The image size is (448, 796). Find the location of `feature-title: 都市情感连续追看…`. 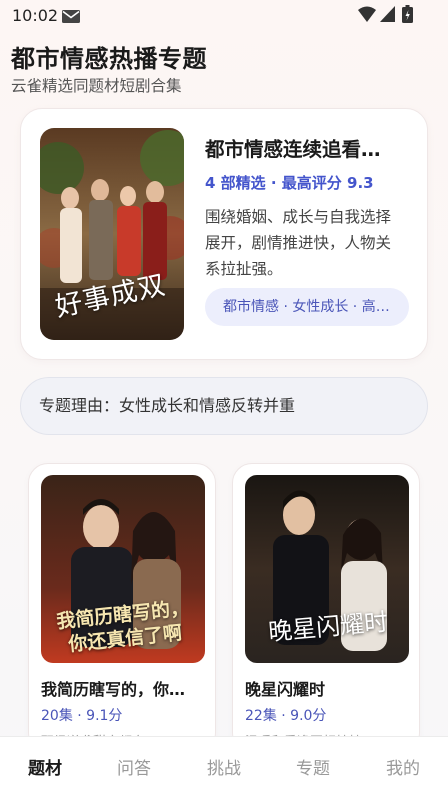

feature-title: 都市情感连续追看… is located at coordinates (307, 147).